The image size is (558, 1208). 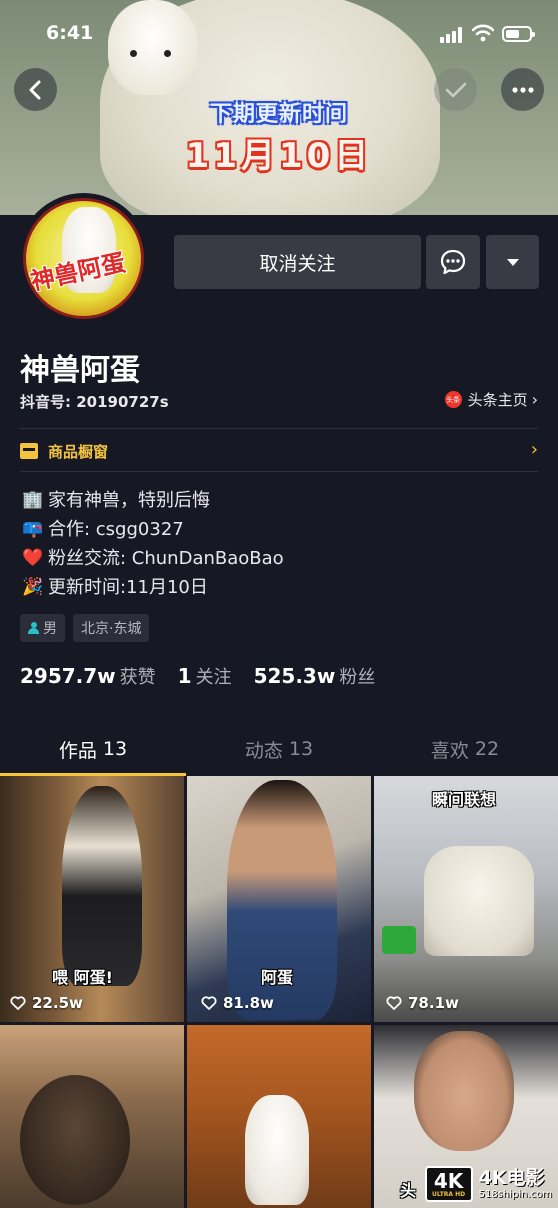 I want to click on content-tabs: 作品 13 动态 13 喜欢 22, so click(x=279, y=749).